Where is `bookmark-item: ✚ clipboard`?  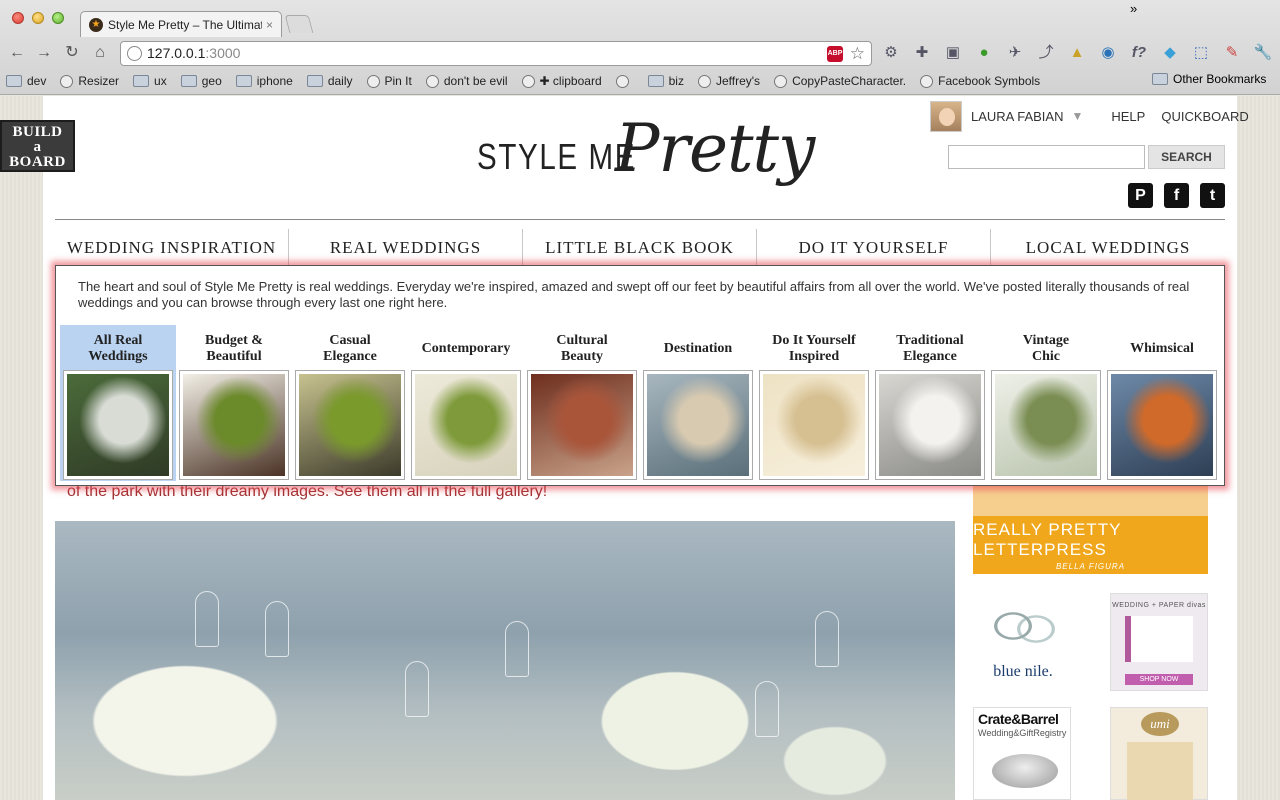
bookmark-item: ✚ clipboard is located at coordinates (561, 81).